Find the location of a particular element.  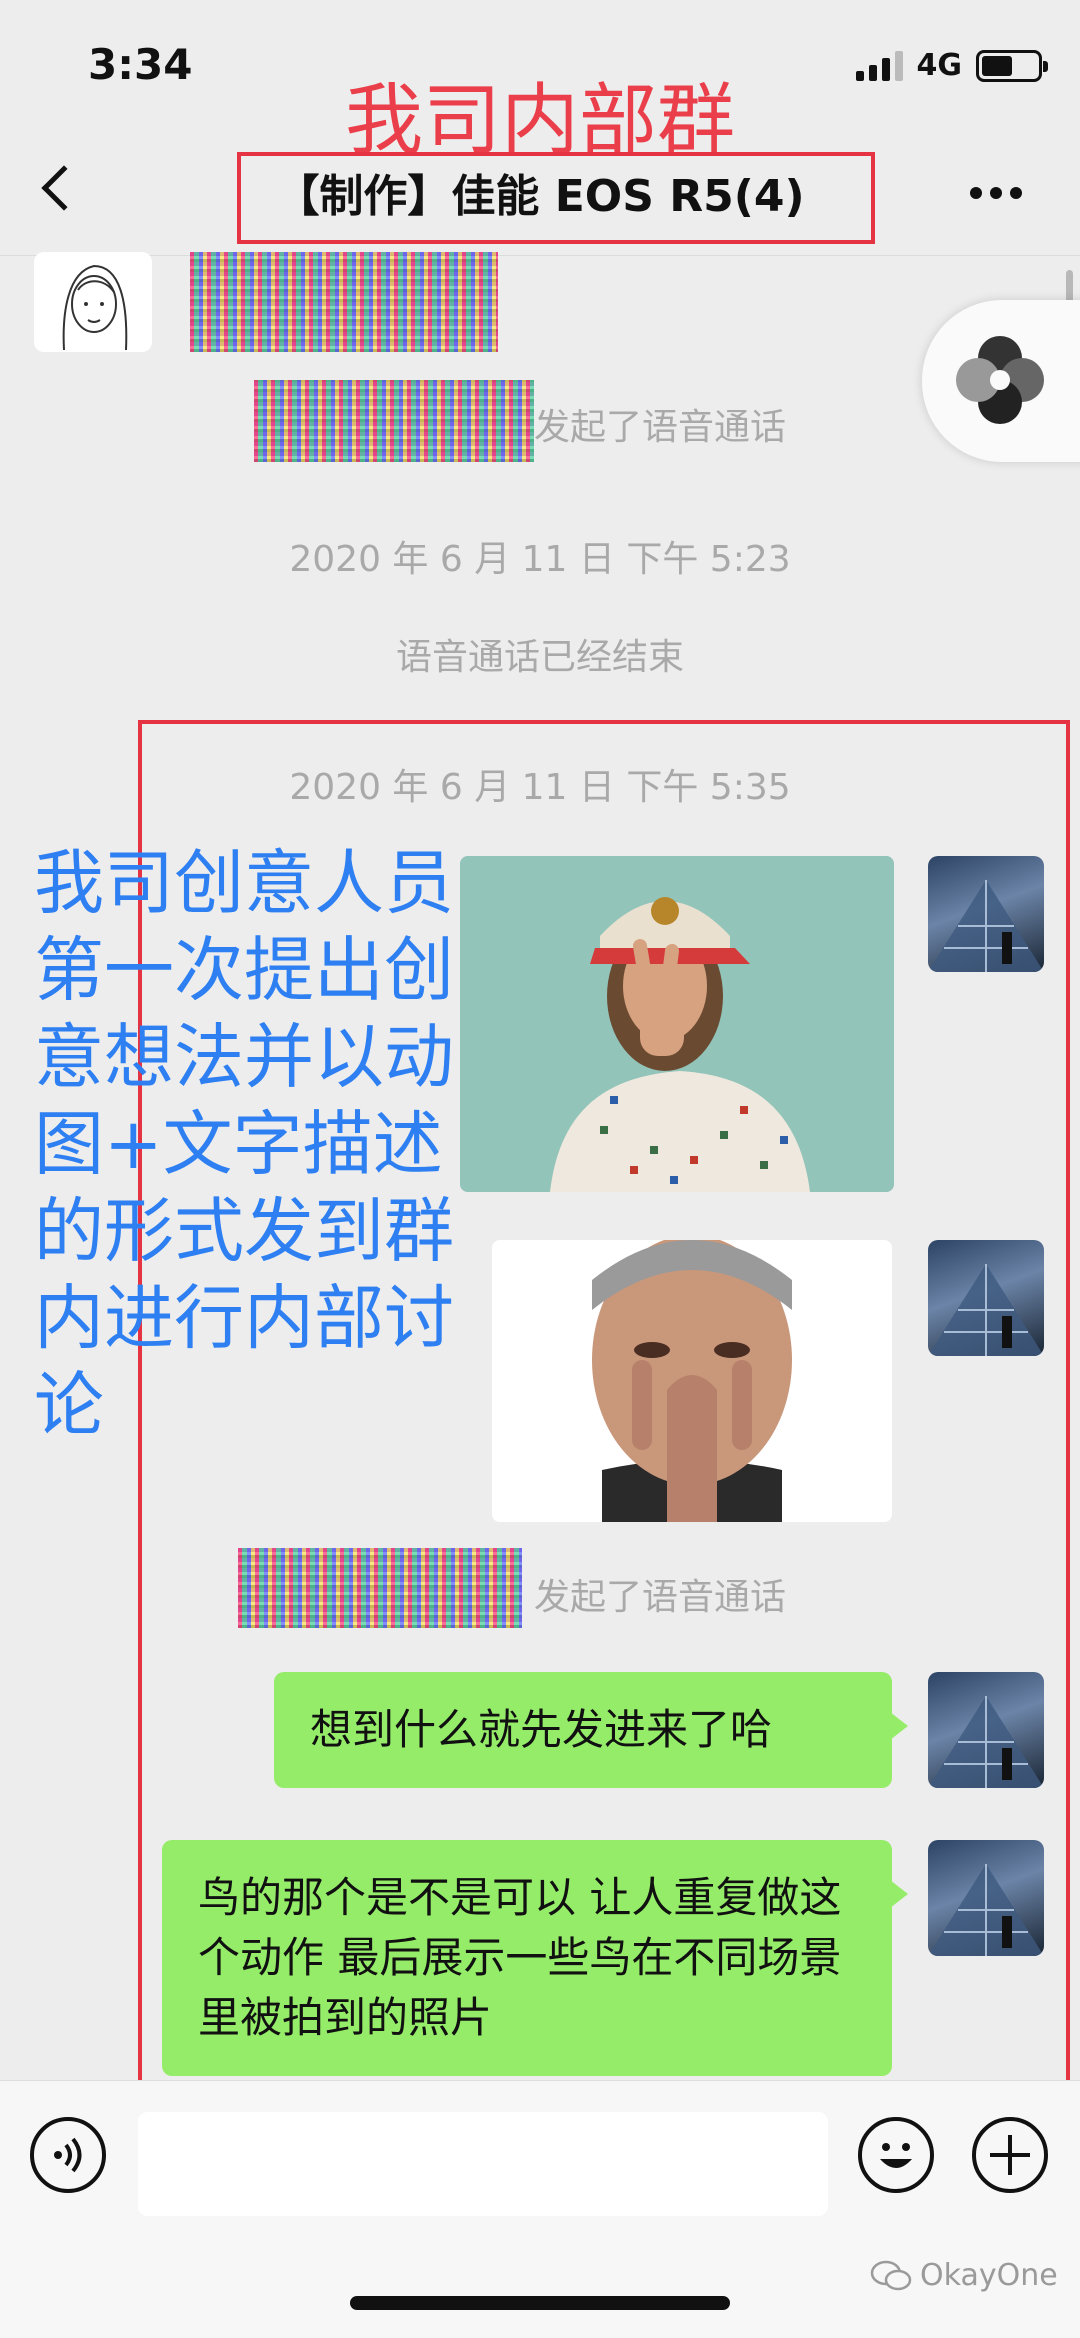

wechat-icon is located at coordinates (891, 2275).